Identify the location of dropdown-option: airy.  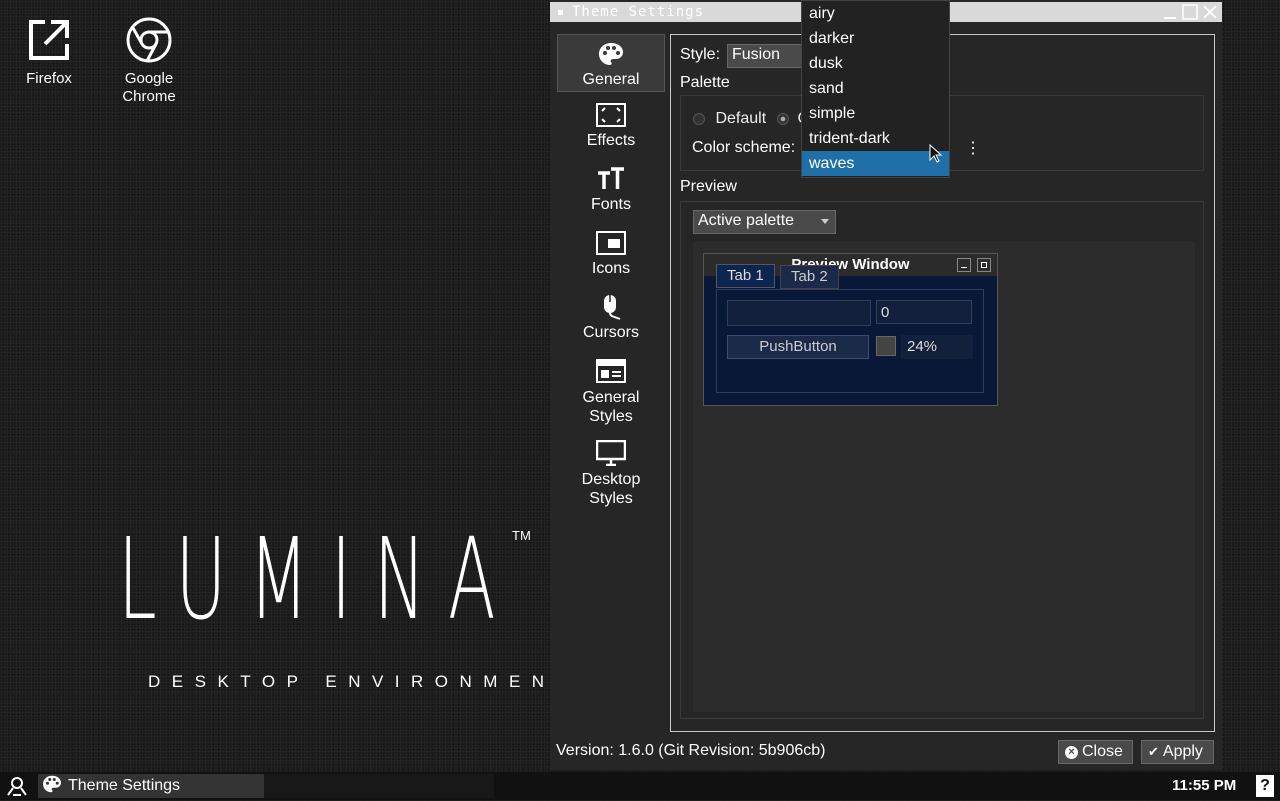
(875, 13).